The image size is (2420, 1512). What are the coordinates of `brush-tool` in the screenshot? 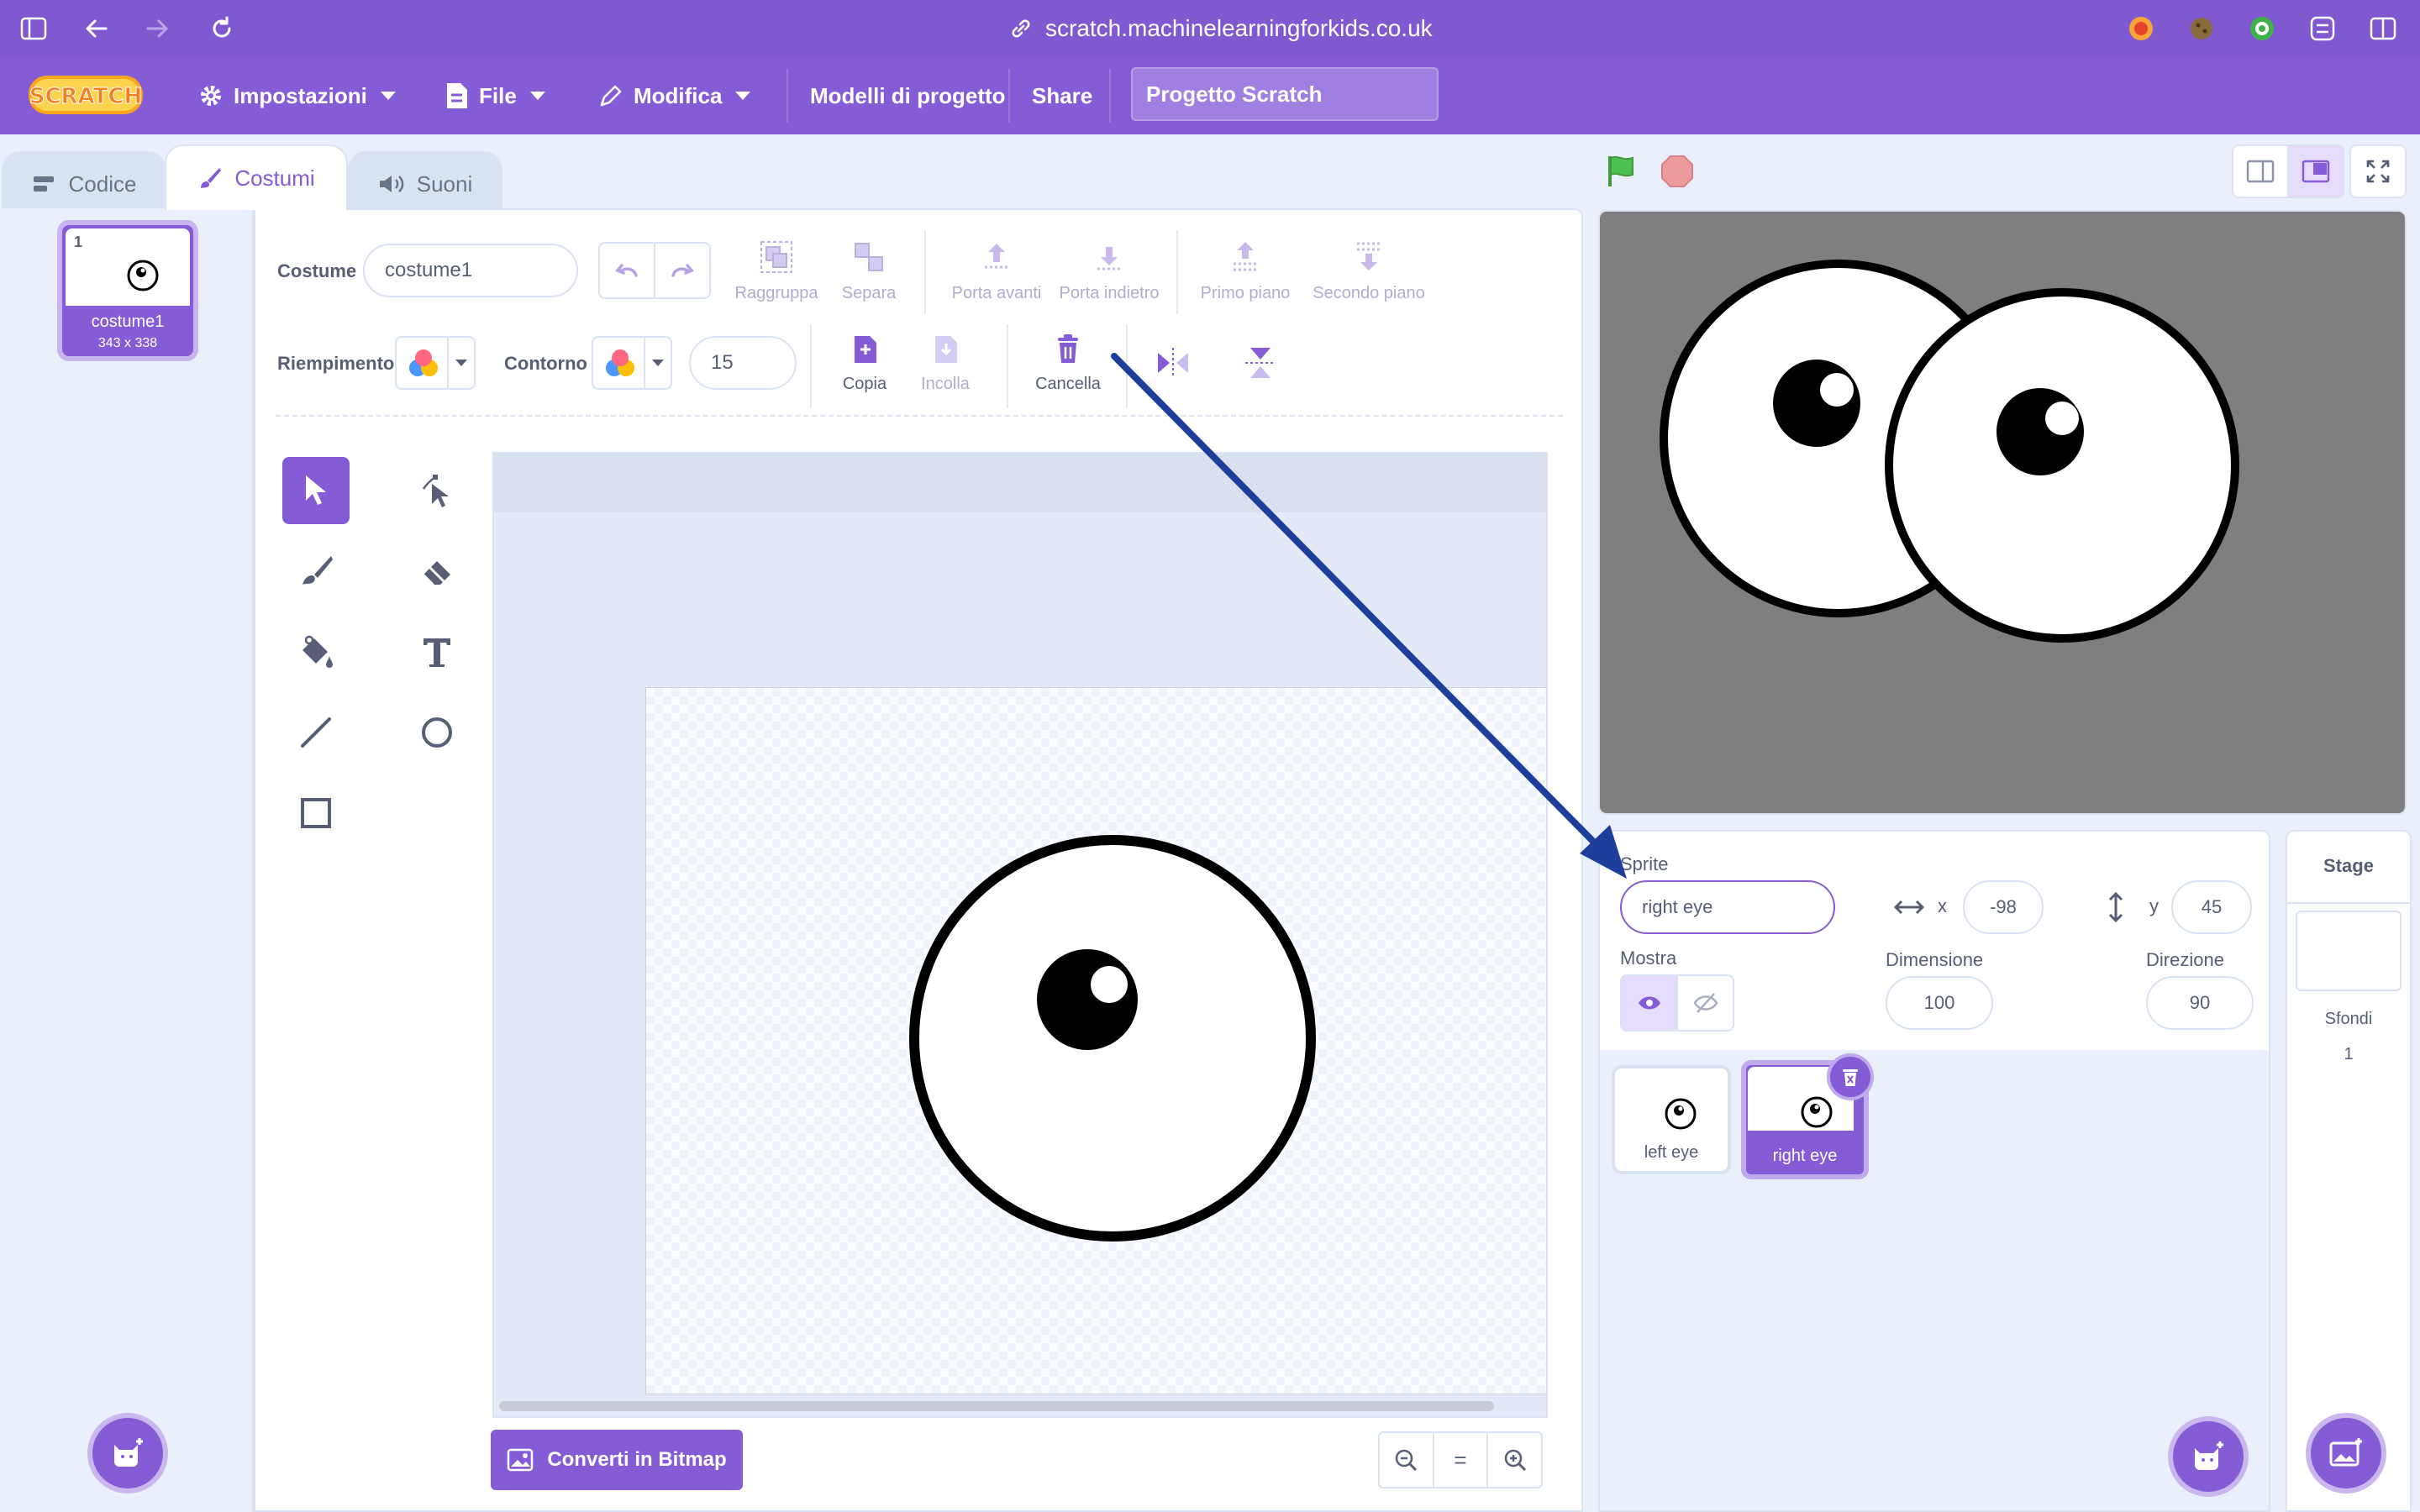 It's located at (316, 571).